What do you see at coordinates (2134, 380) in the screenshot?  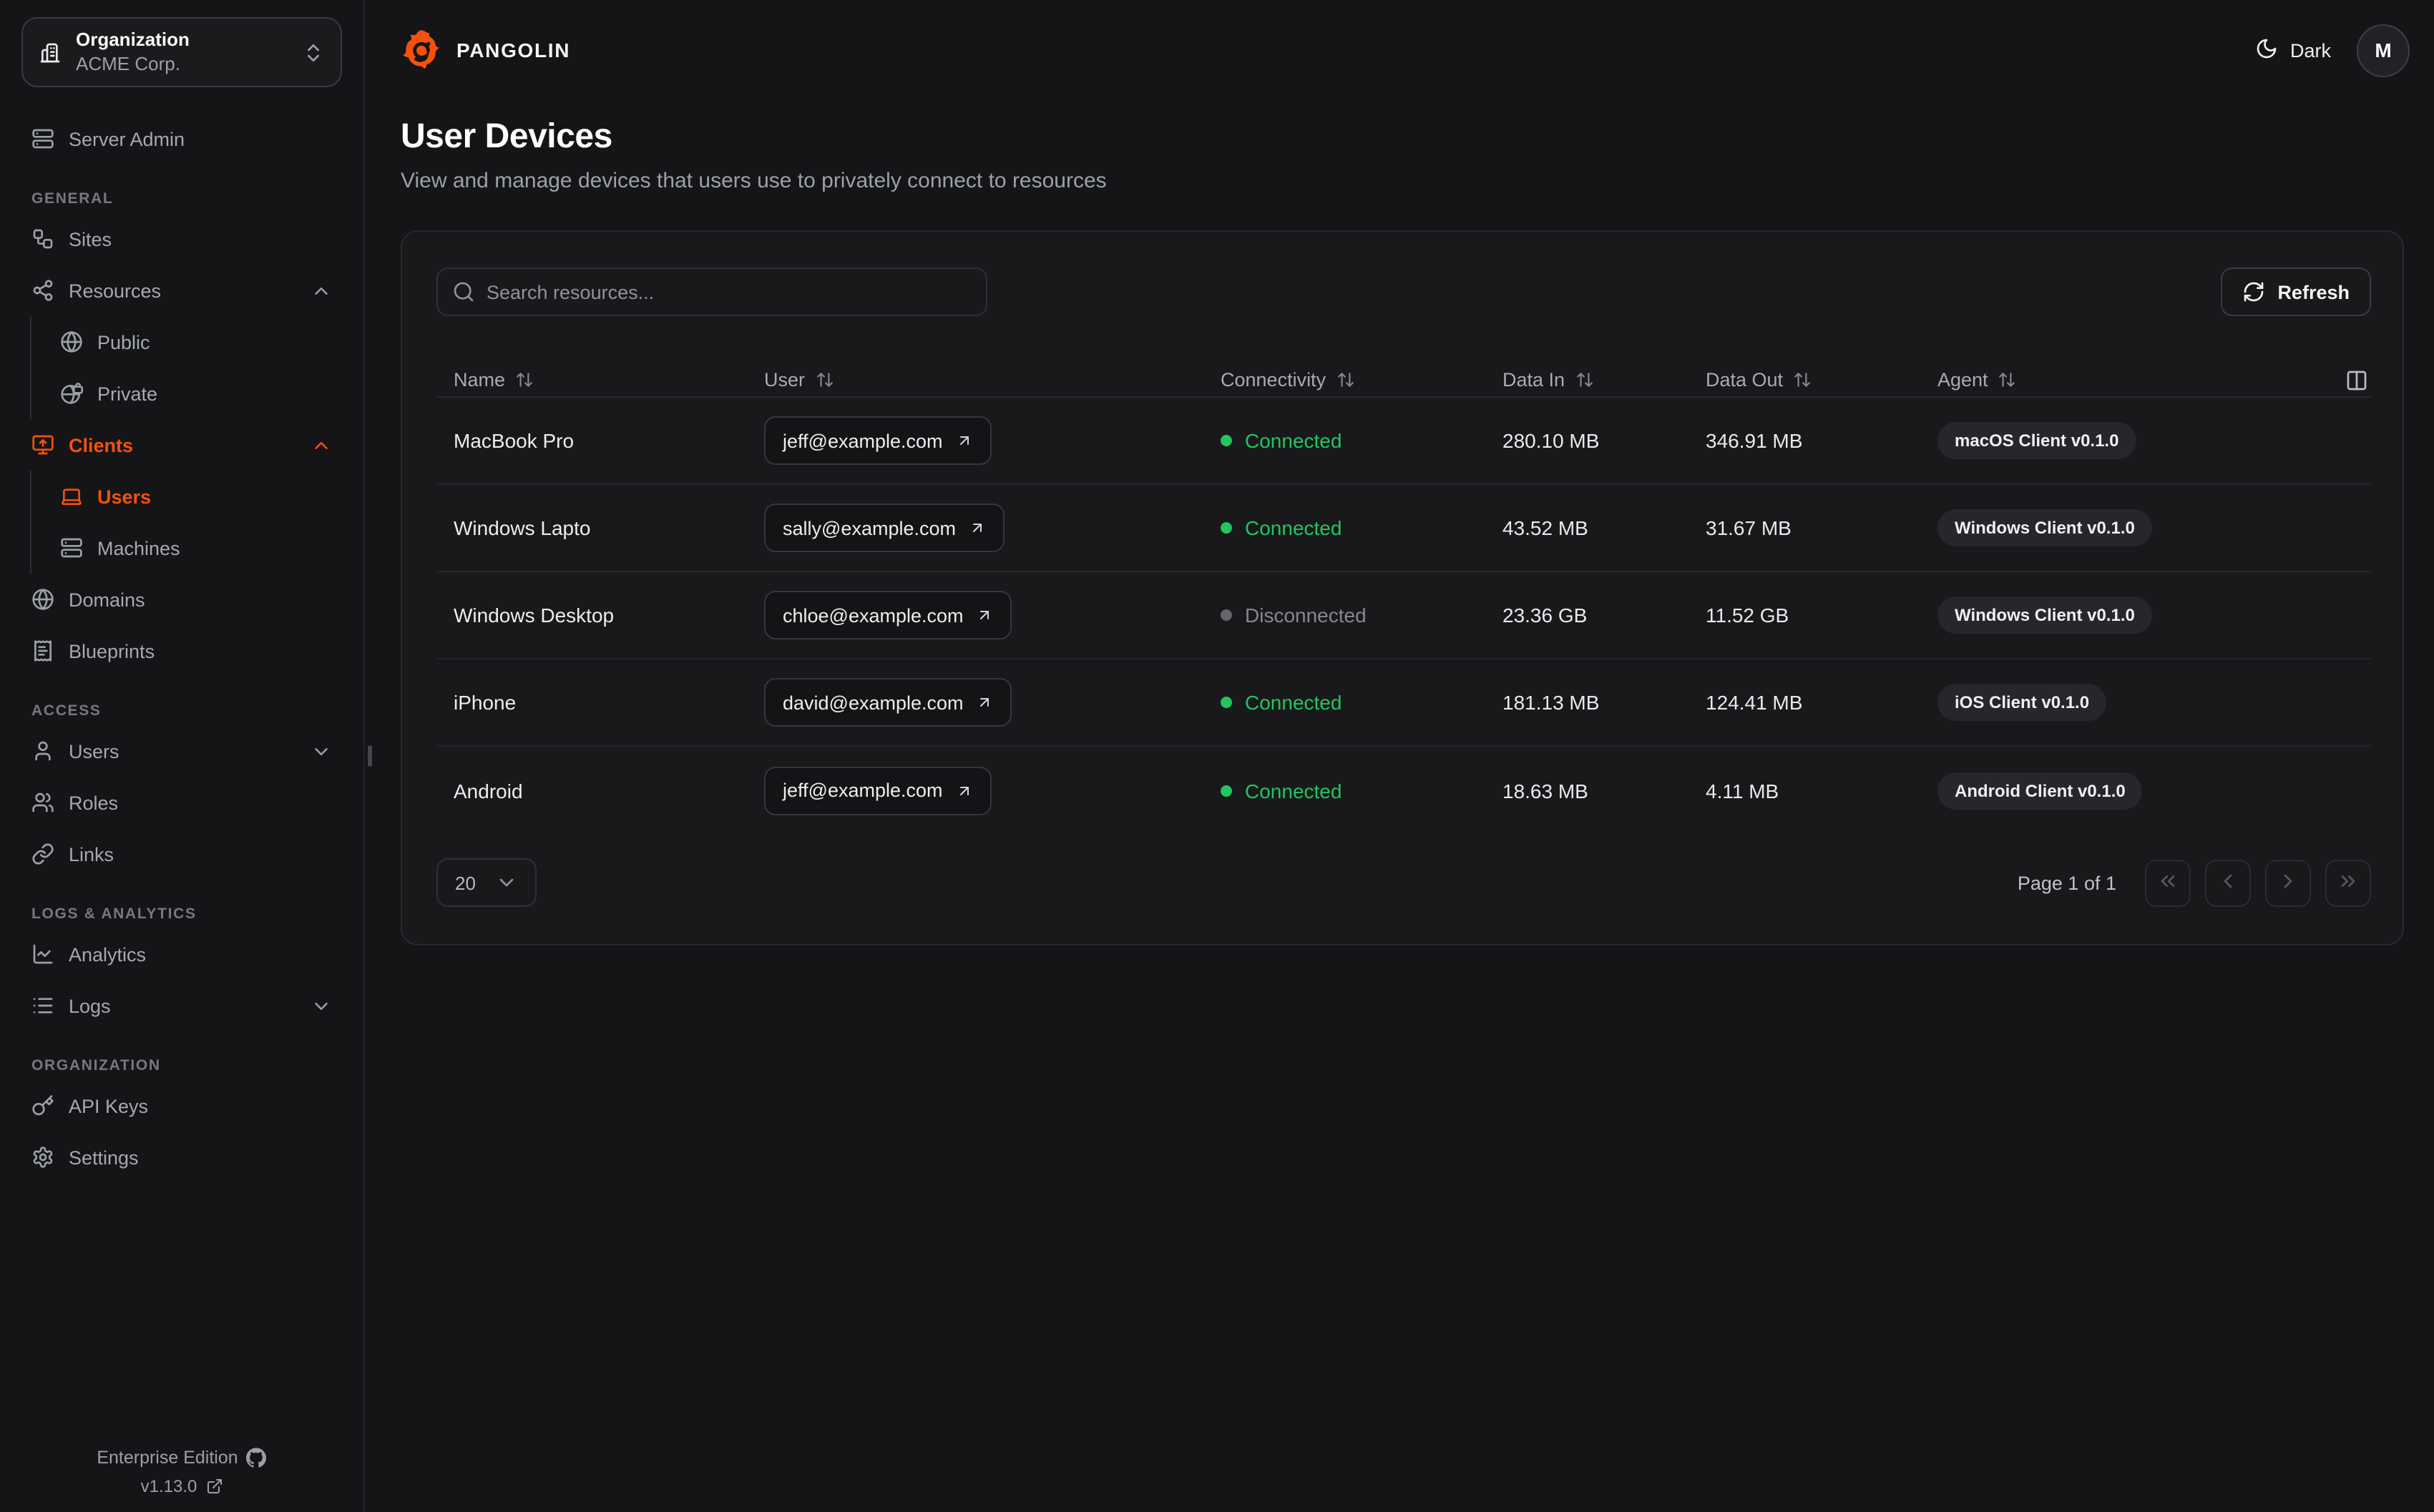 I see `column-header-agent: Agent` at bounding box center [2134, 380].